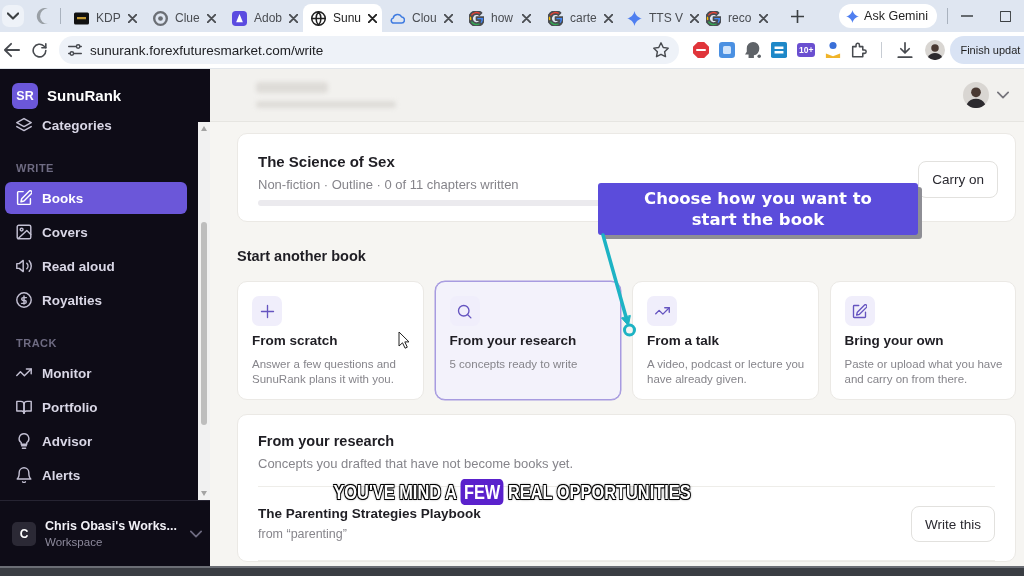 The height and width of the screenshot is (576, 1024). Describe the element at coordinates (24, 533) in the screenshot. I see `workspace-avatar: C` at that location.